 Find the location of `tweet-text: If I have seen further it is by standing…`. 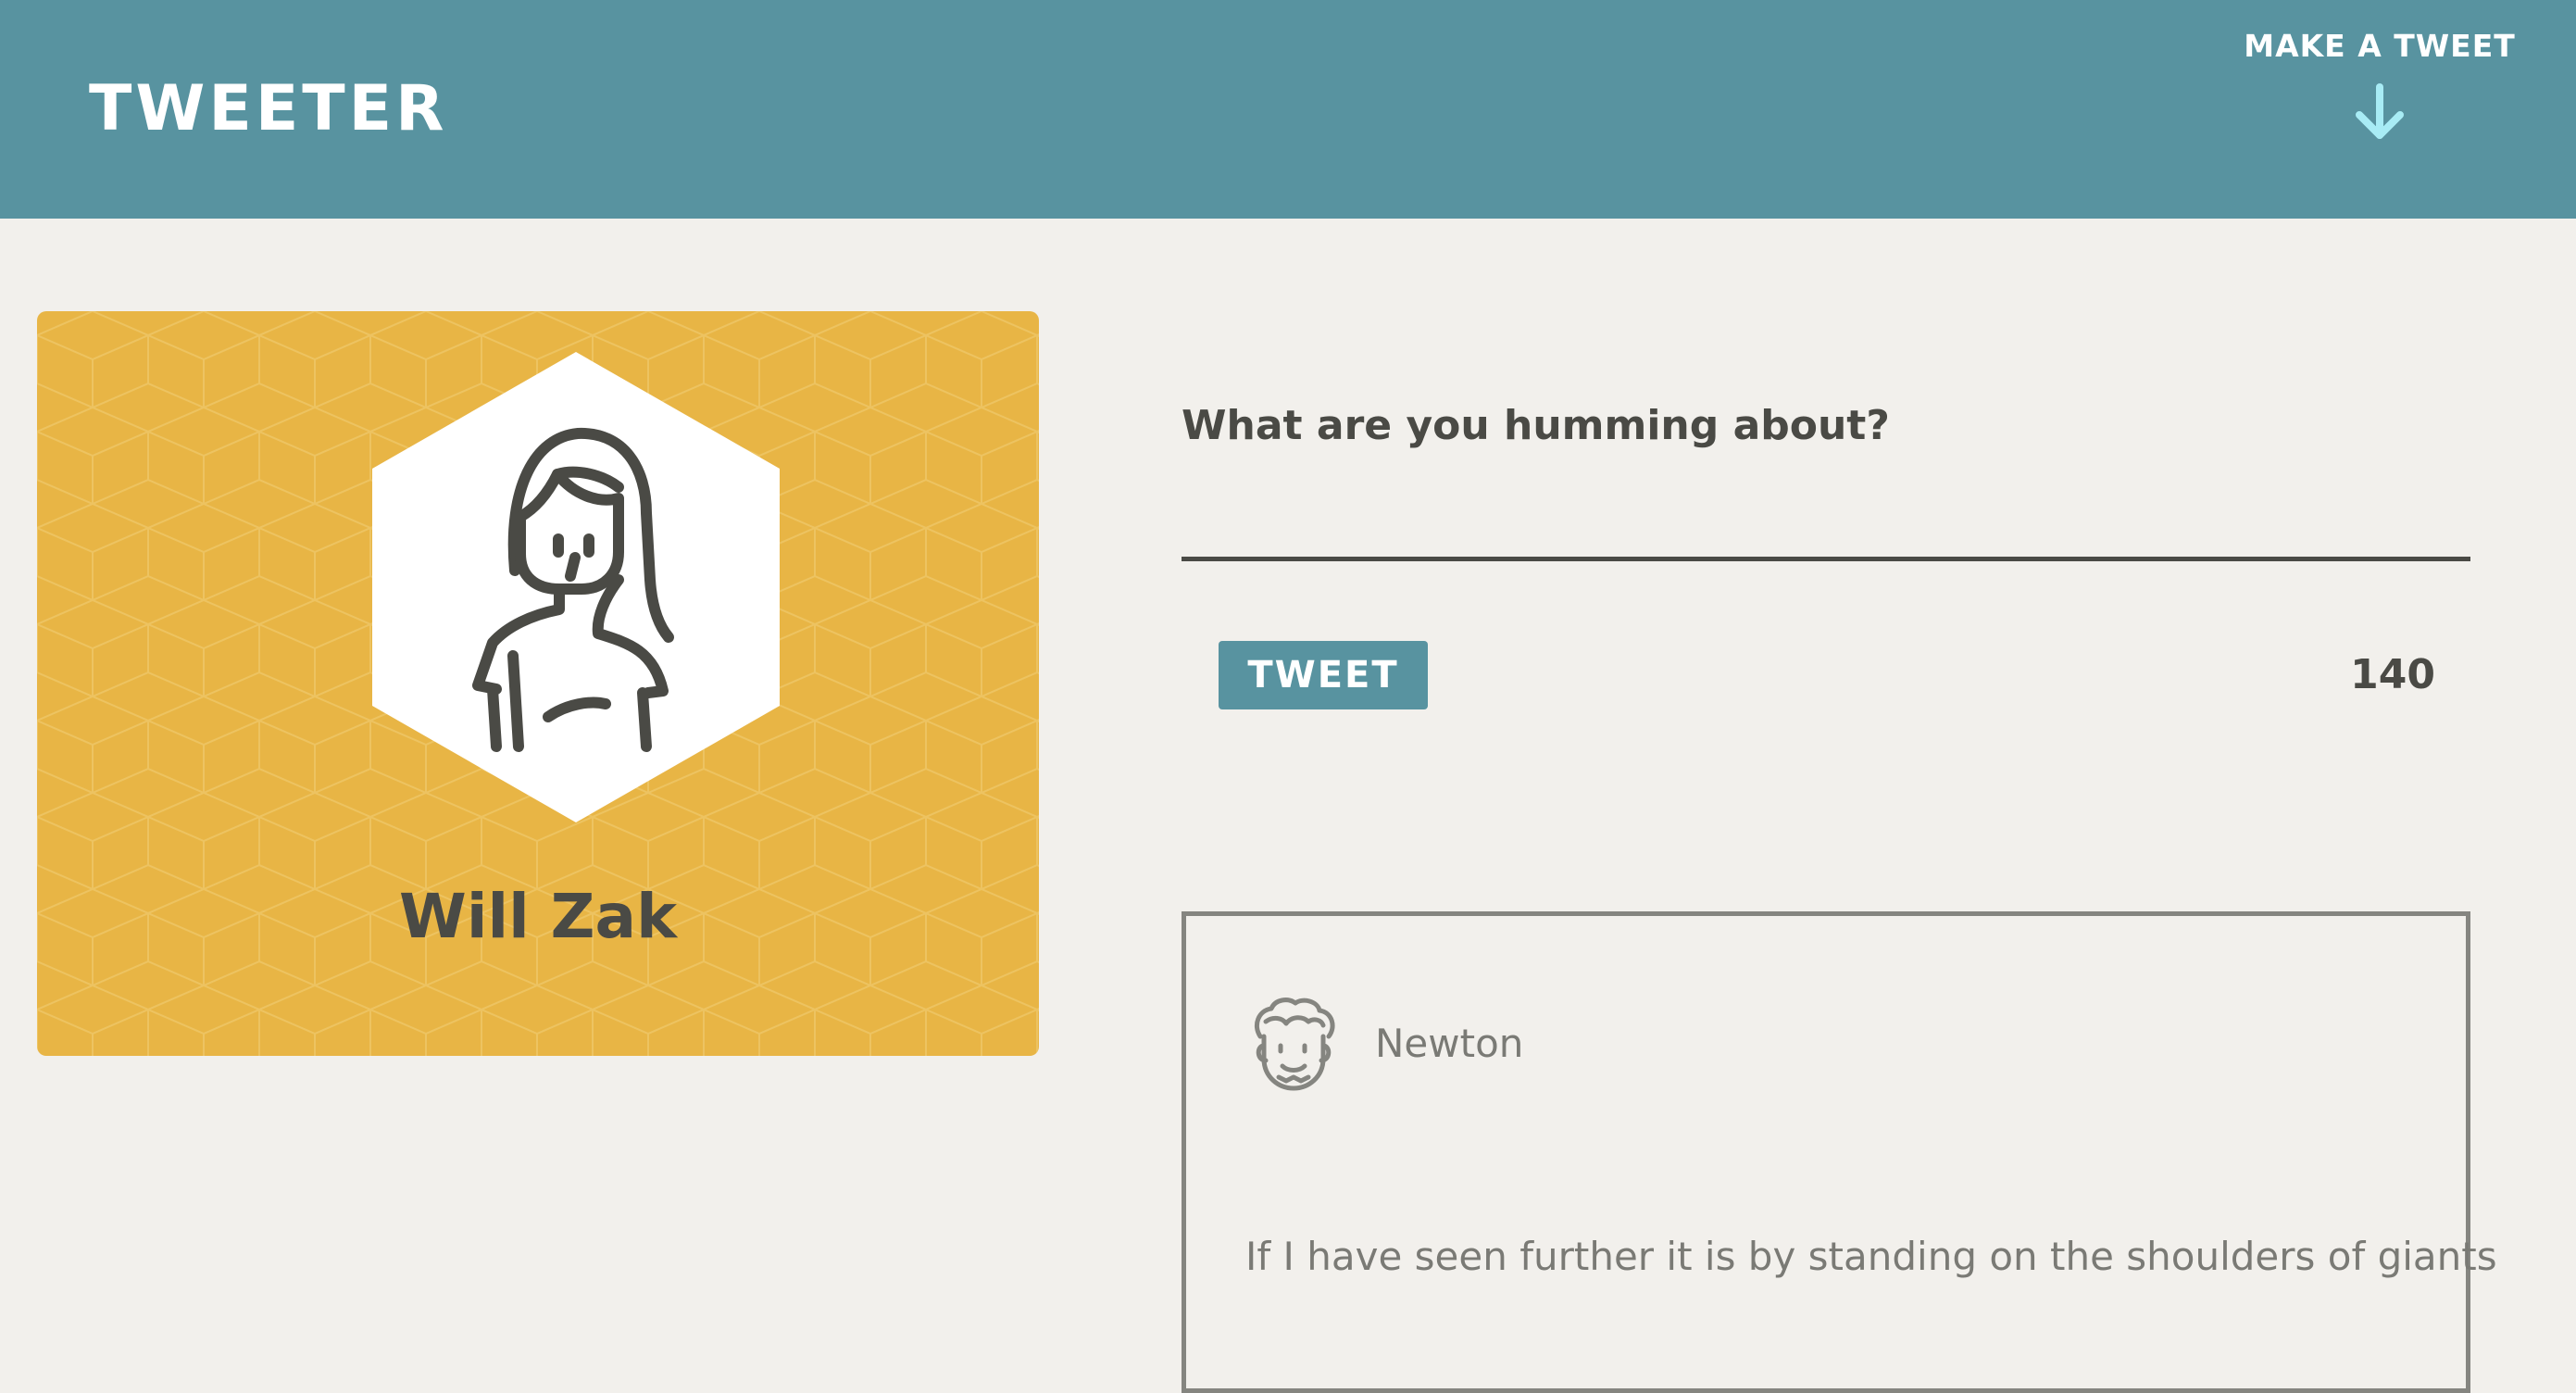

tweet-text: If I have seen further it is by standing… is located at coordinates (1871, 1256).